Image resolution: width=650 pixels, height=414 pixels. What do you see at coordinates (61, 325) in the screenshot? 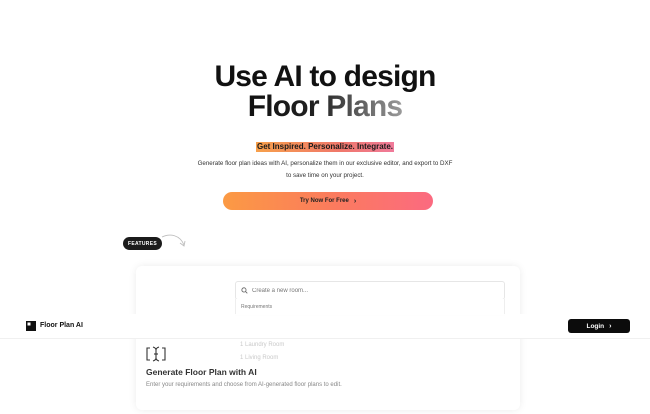
I see `brand-name: Floor Plan AI` at bounding box center [61, 325].